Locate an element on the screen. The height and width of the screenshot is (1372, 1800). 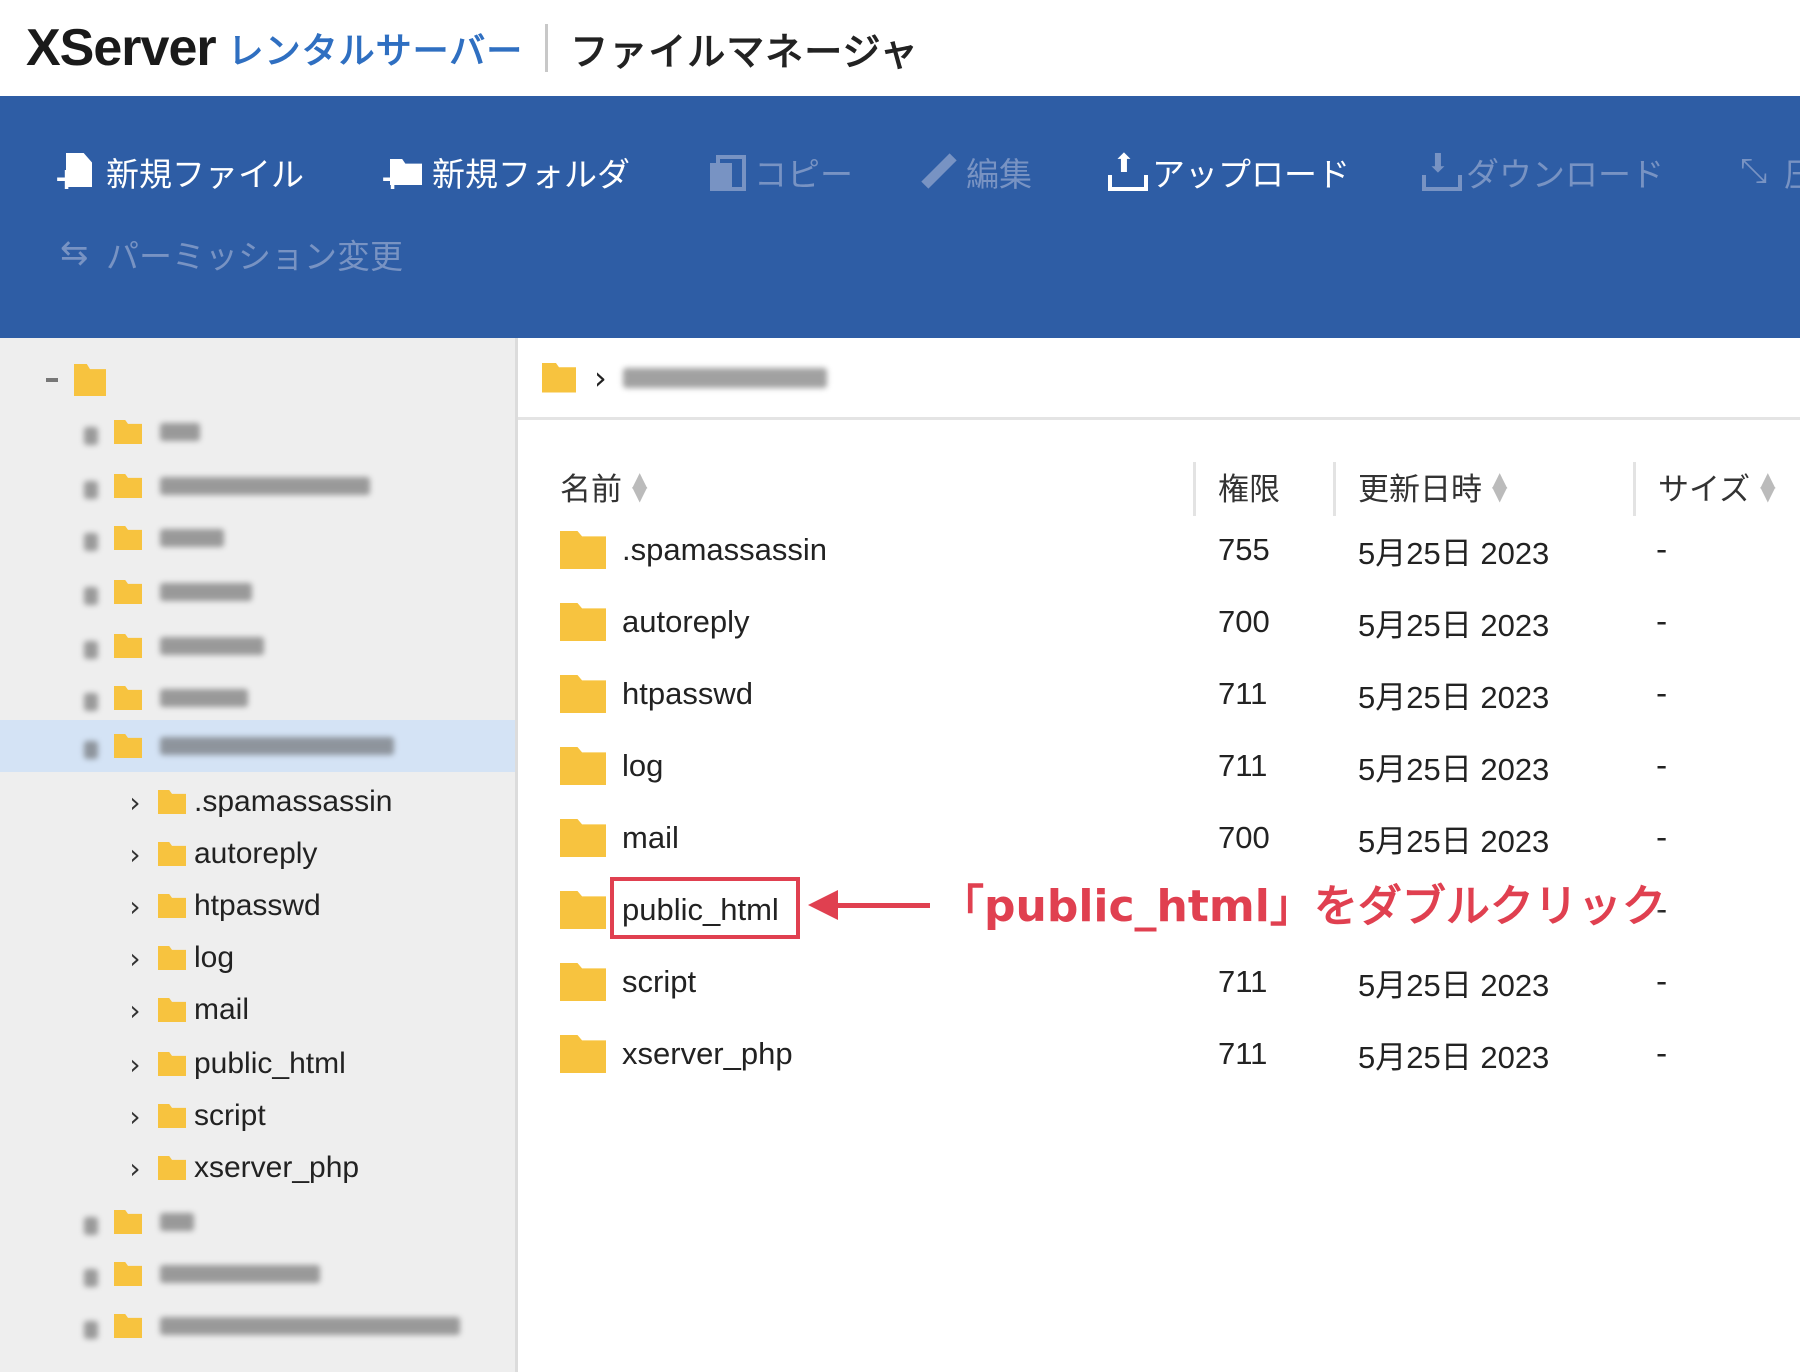
copy-button: コピー is located at coordinates (779, 172).